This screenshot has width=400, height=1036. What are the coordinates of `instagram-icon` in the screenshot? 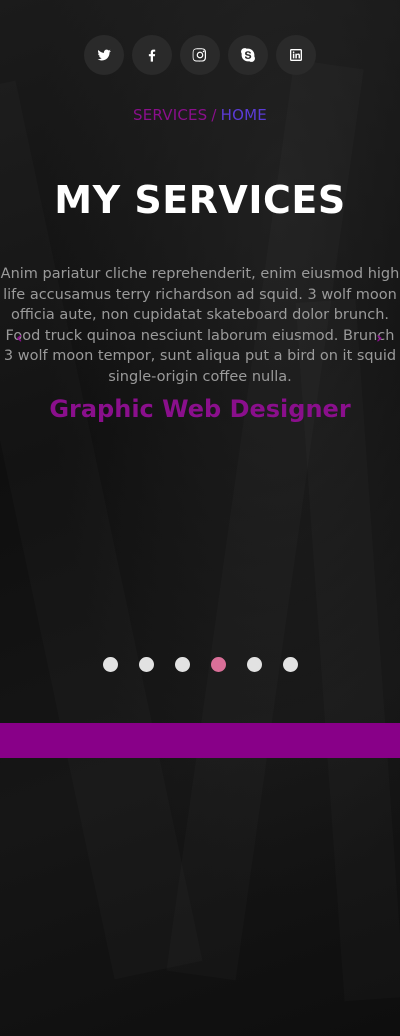 It's located at (199, 55).